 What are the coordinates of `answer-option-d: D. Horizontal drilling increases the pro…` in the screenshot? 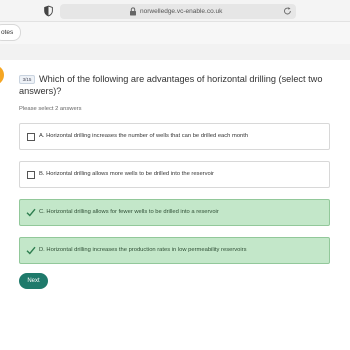 It's located at (174, 250).